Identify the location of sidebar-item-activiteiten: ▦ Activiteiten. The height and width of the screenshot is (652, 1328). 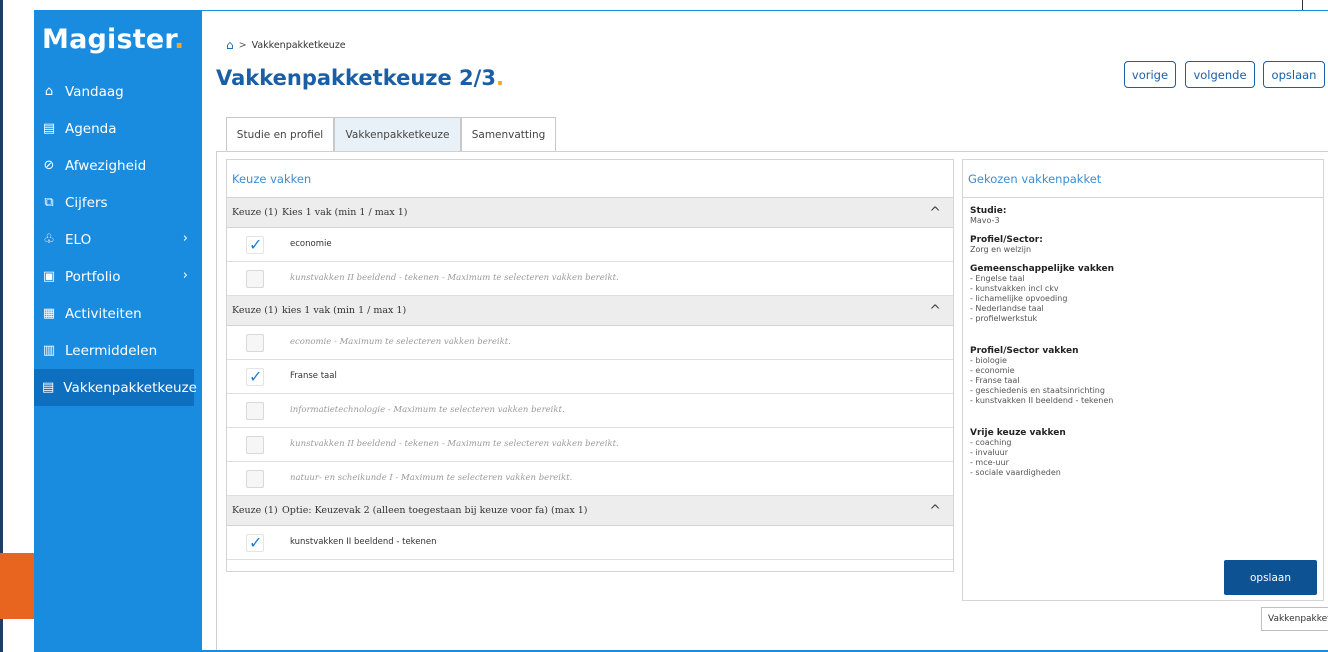
(118, 313).